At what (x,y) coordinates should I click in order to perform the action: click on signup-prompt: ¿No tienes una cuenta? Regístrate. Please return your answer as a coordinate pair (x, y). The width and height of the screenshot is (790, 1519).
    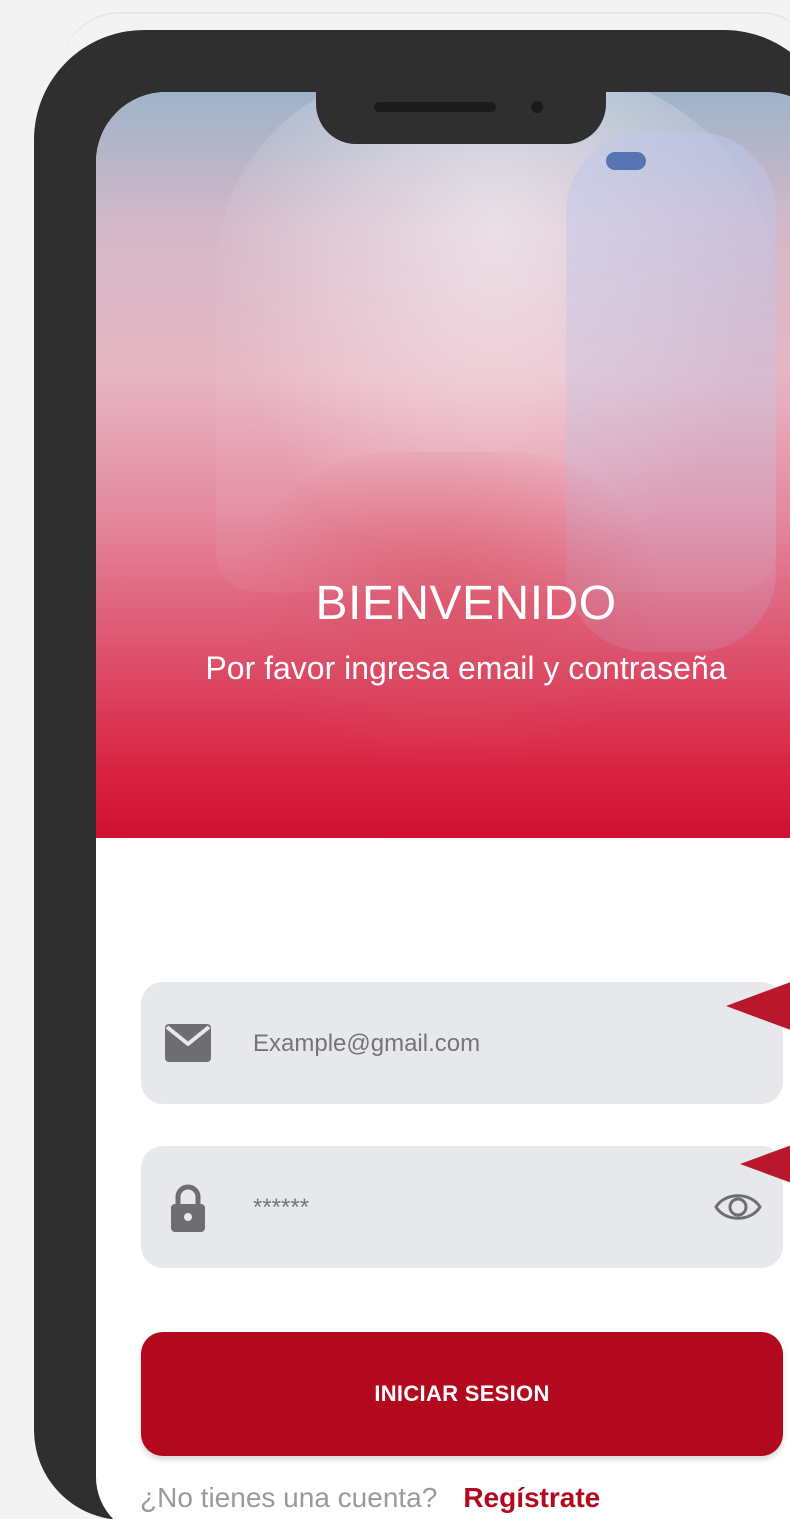
    Looking at the image, I should click on (370, 1497).